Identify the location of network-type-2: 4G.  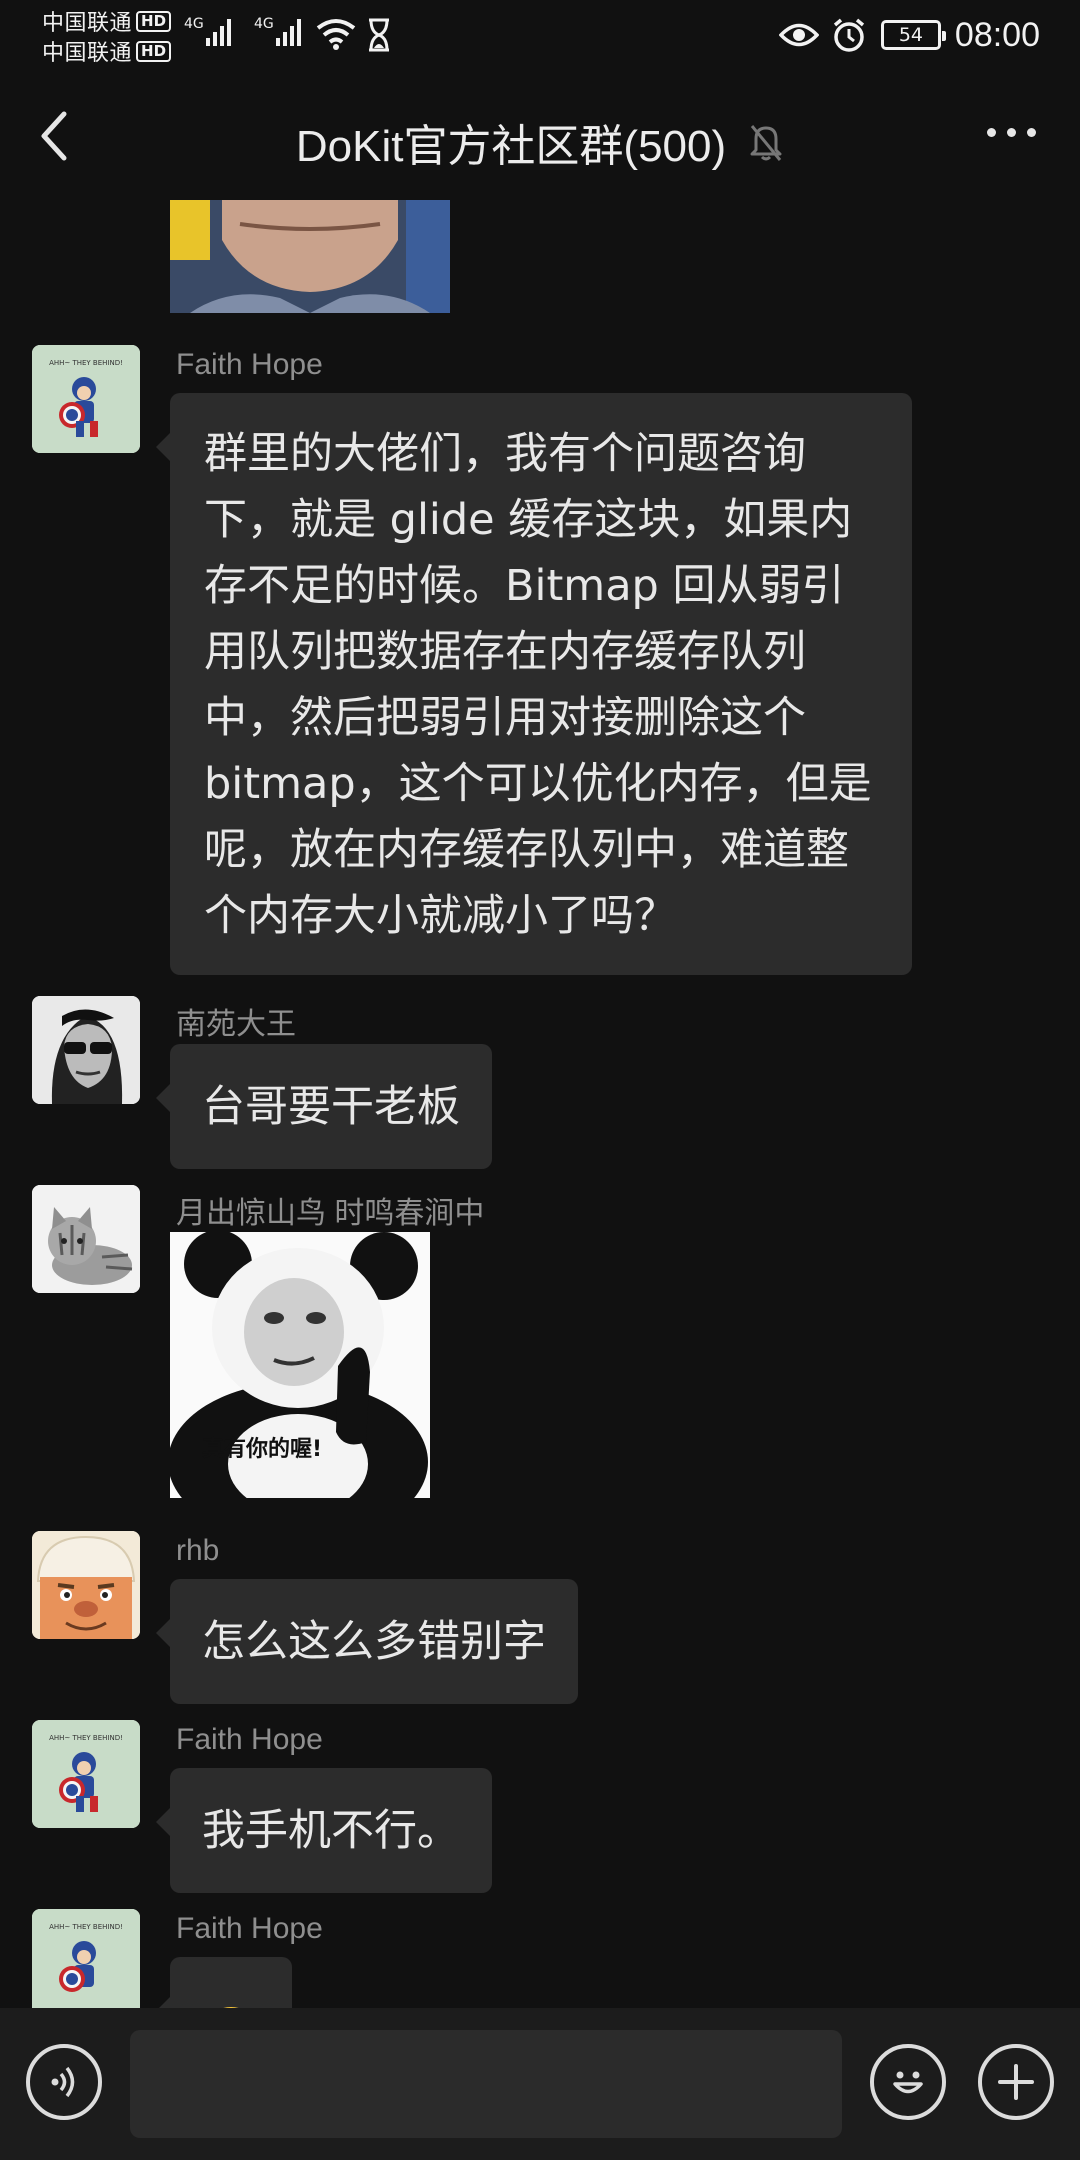
(264, 24).